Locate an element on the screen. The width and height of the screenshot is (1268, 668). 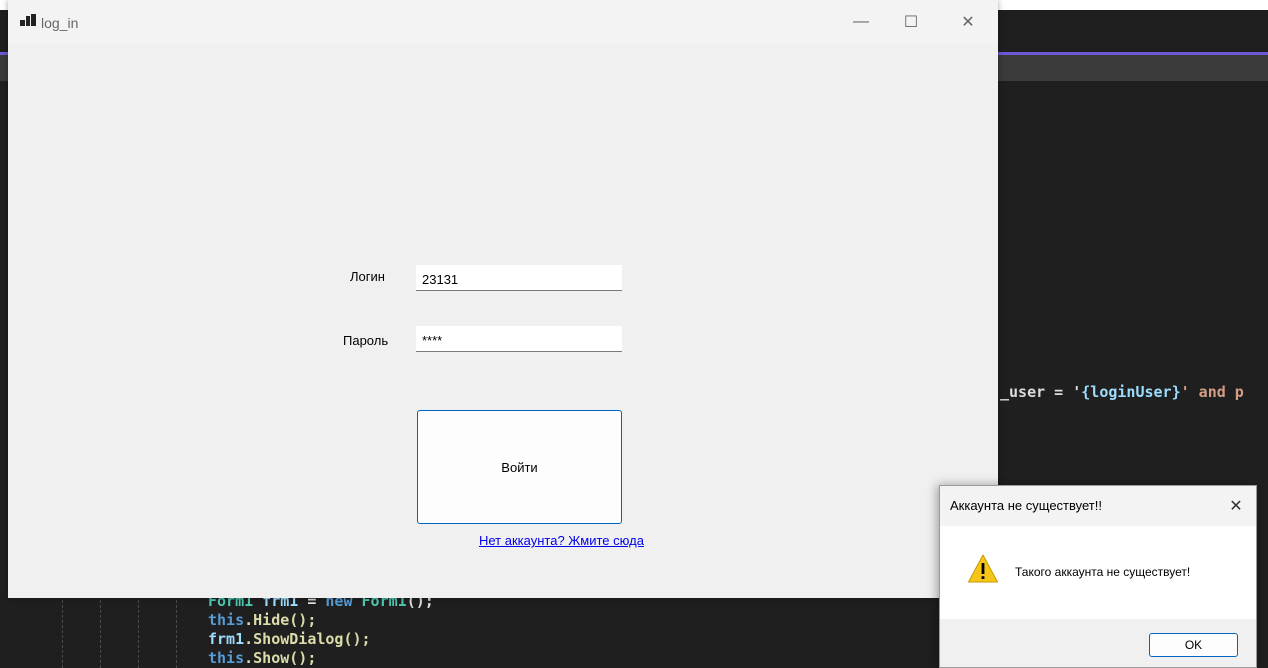
warning-icon is located at coordinates (983, 568).